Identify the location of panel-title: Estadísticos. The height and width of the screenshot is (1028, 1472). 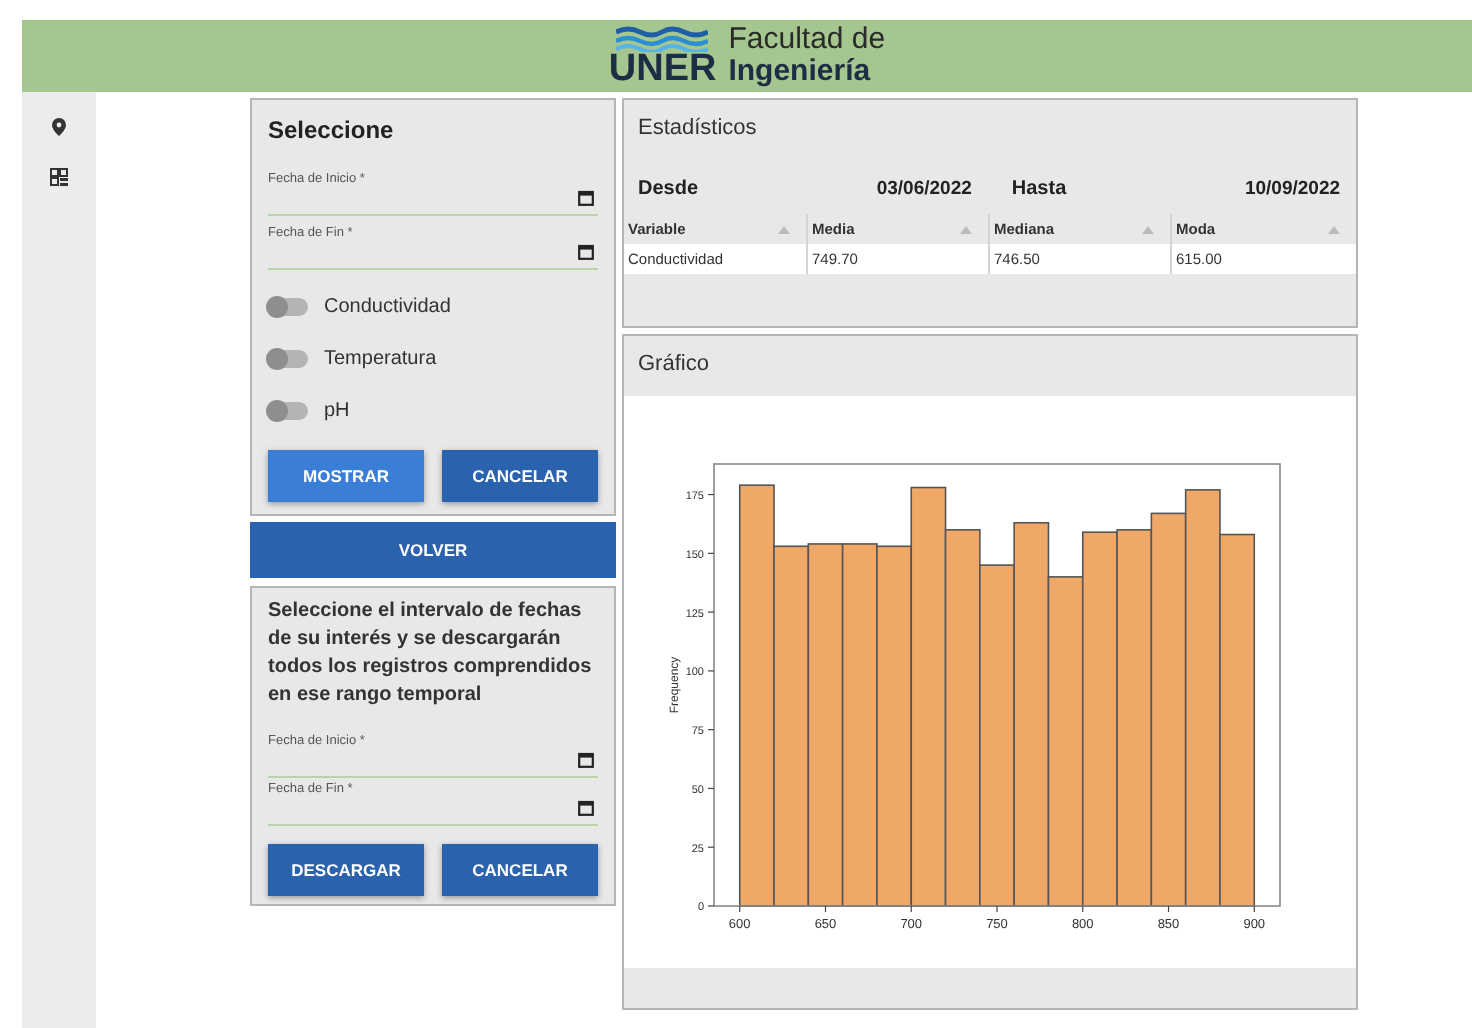
(697, 129).